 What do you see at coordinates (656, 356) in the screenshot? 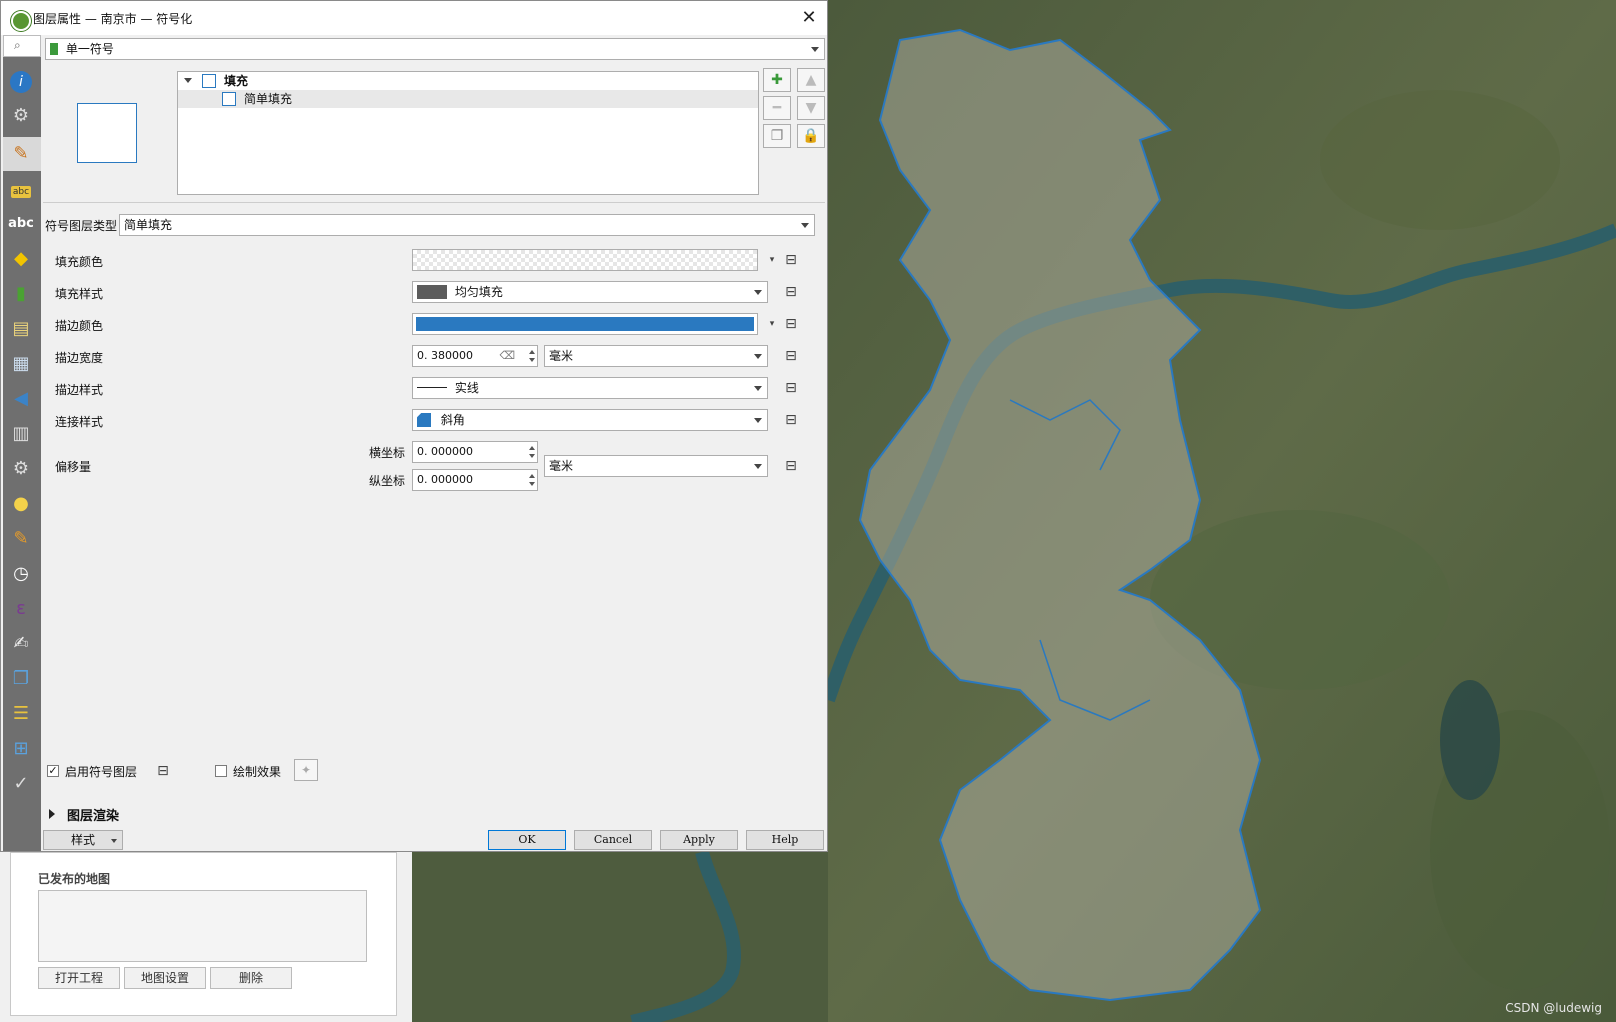
I see `stroke-width-unit-select: 毫米` at bounding box center [656, 356].